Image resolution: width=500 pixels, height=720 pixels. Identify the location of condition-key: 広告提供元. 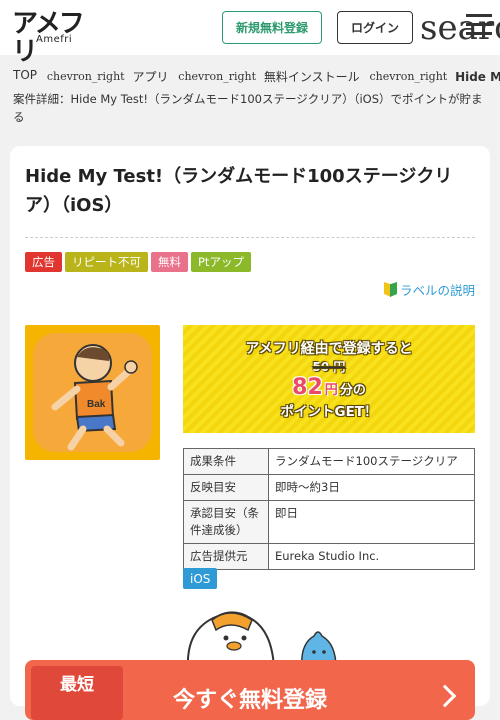
(226, 556).